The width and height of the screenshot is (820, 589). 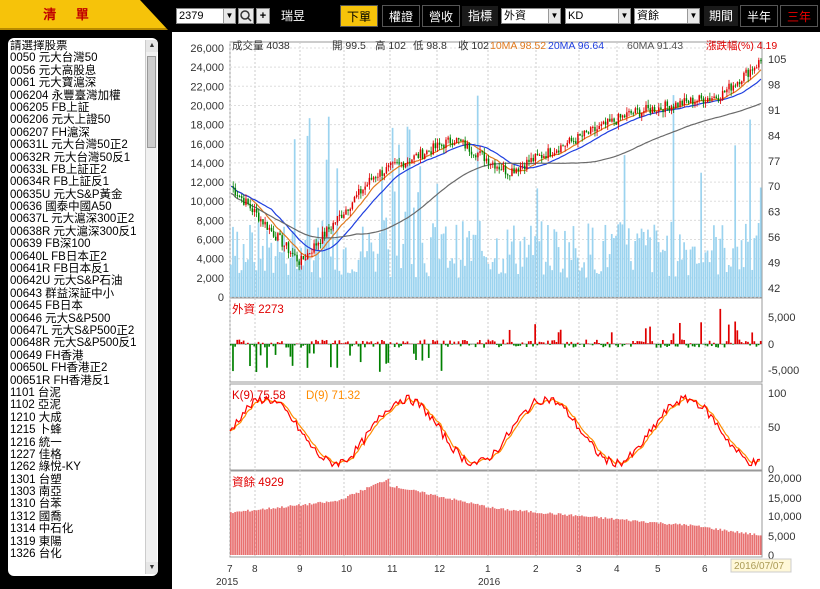 I want to click on year-2016: 2016, so click(x=489, y=582).